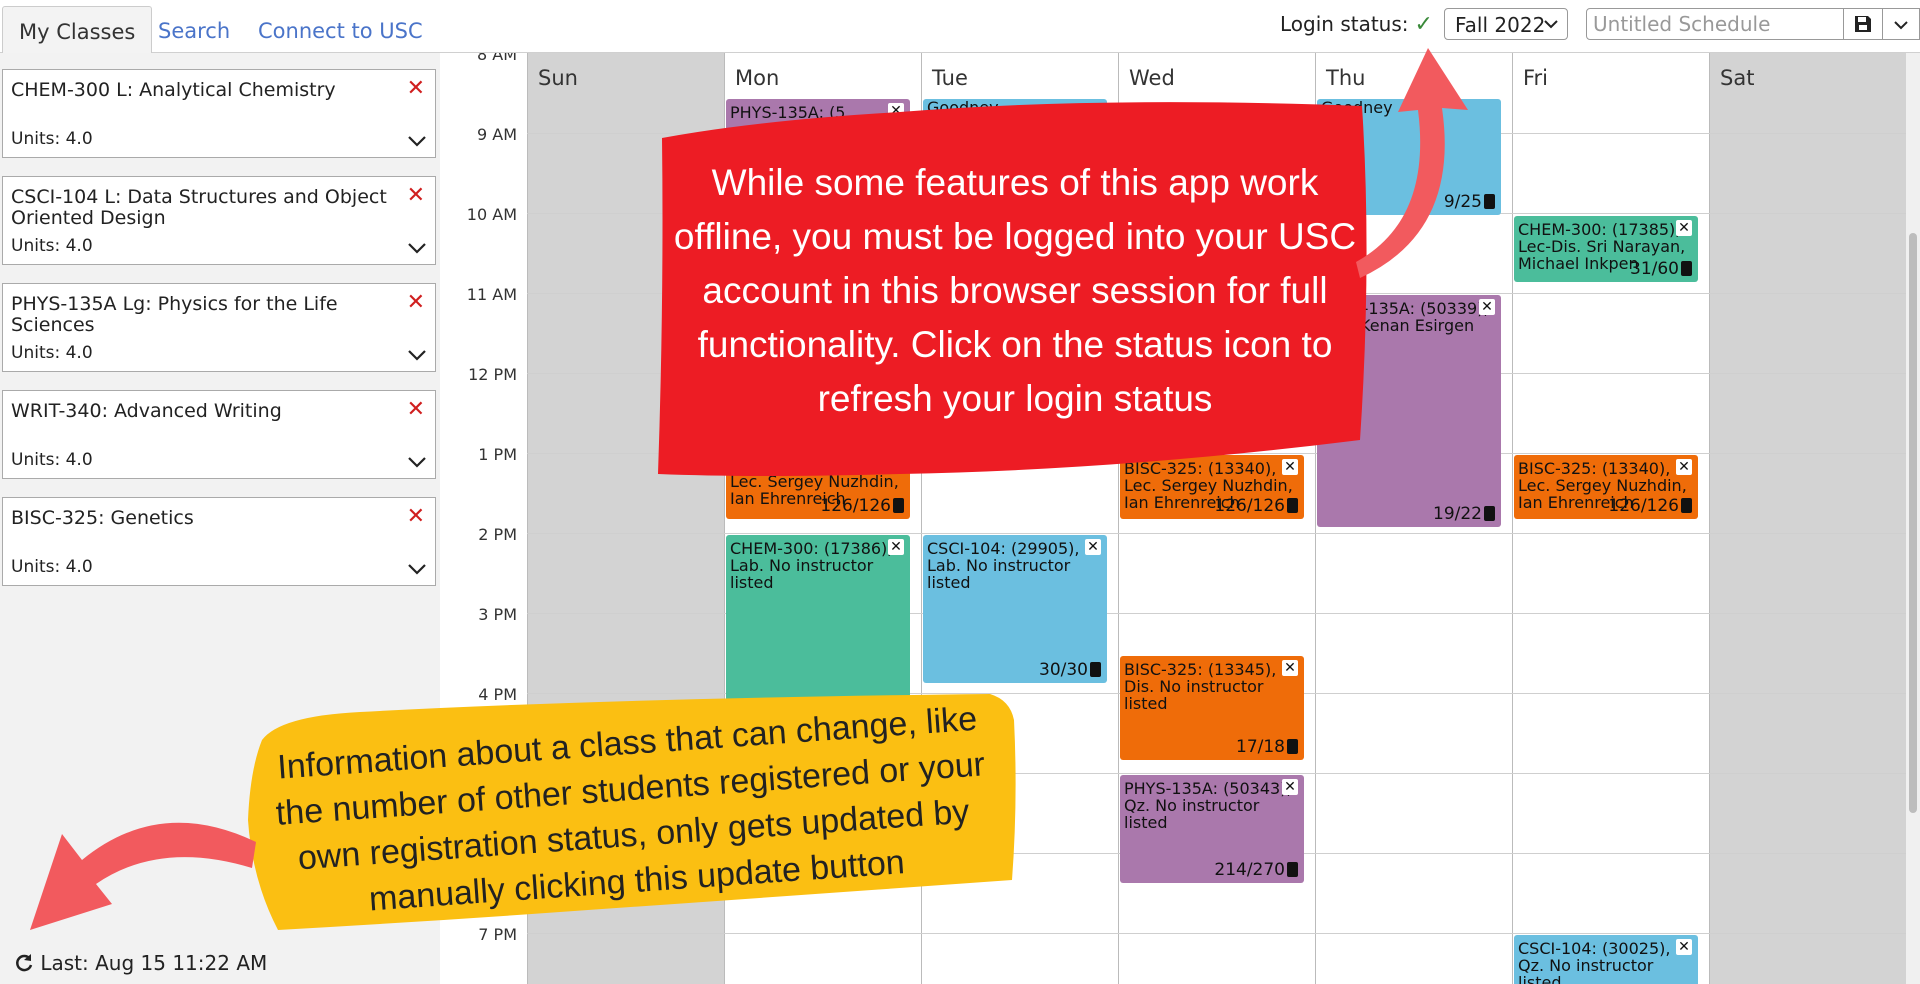 The image size is (1920, 984). I want to click on seat-count-value: 30/30, so click(1063, 670).